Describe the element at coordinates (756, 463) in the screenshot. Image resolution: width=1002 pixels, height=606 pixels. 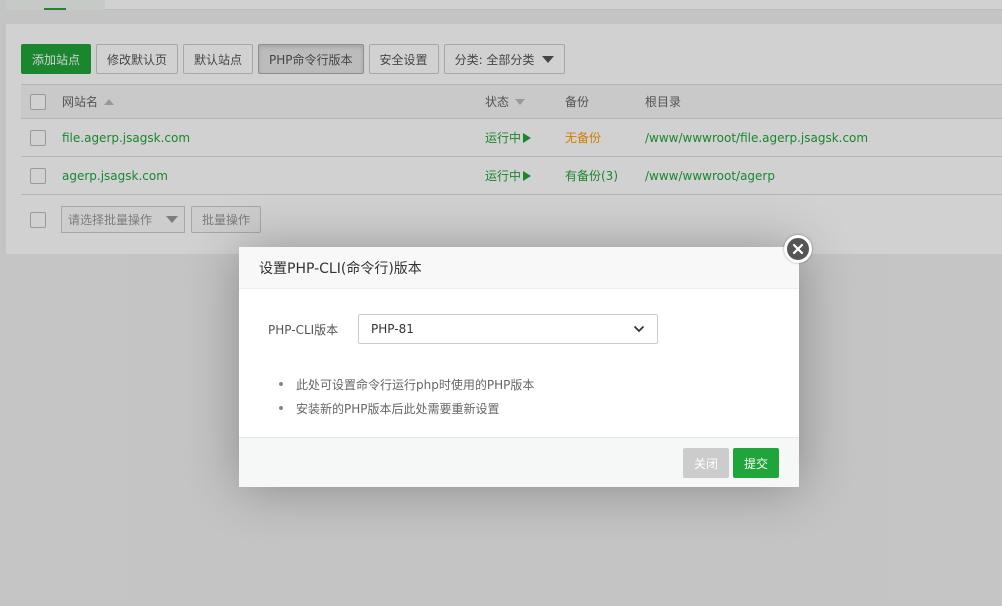
I see `submit-button: 提交` at that location.